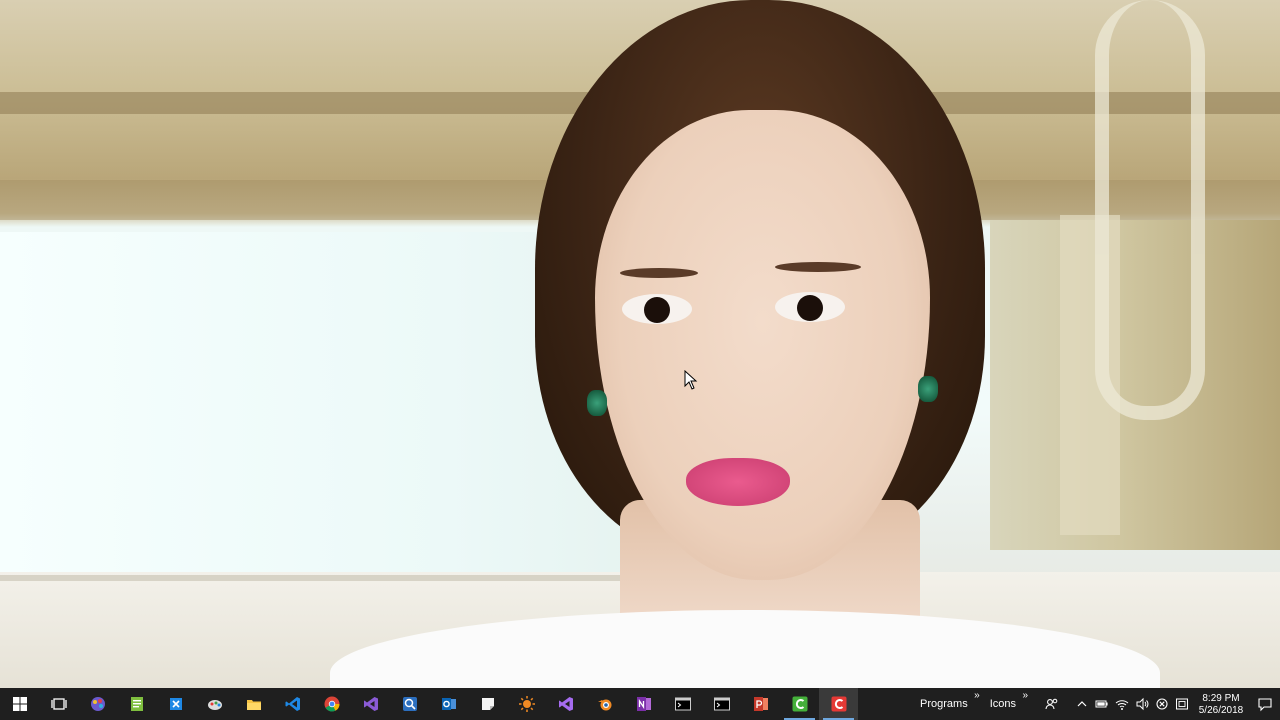 This screenshot has height=720, width=1280. I want to click on app-blender, so click(604, 704).